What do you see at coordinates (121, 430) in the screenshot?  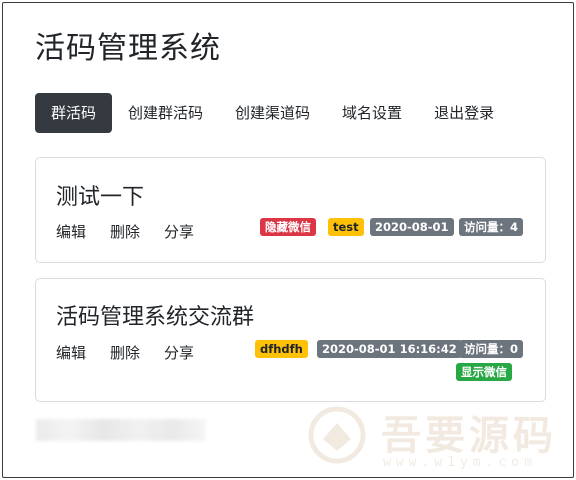 I see `blurred-footer-text` at bounding box center [121, 430].